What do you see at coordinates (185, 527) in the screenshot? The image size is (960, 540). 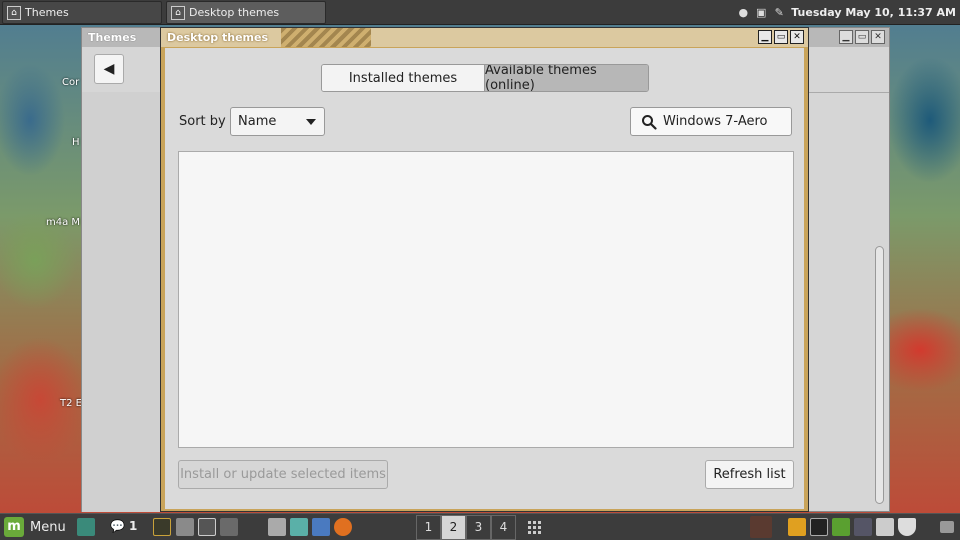 I see `tools-icon` at bounding box center [185, 527].